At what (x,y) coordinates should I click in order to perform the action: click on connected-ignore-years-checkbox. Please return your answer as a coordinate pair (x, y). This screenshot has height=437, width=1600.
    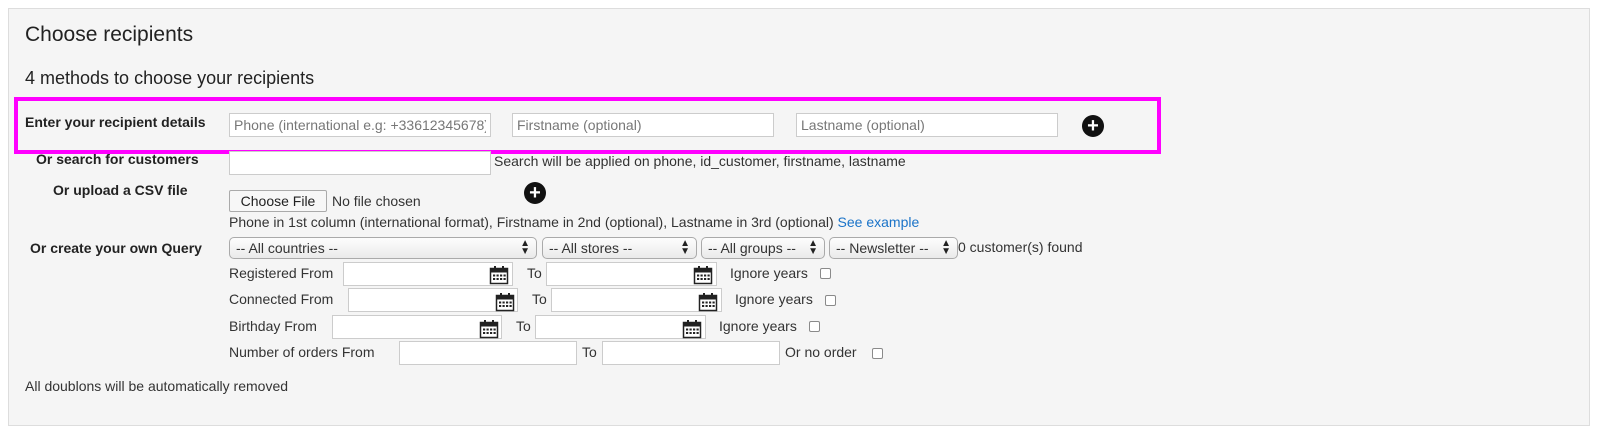
    Looking at the image, I should click on (830, 300).